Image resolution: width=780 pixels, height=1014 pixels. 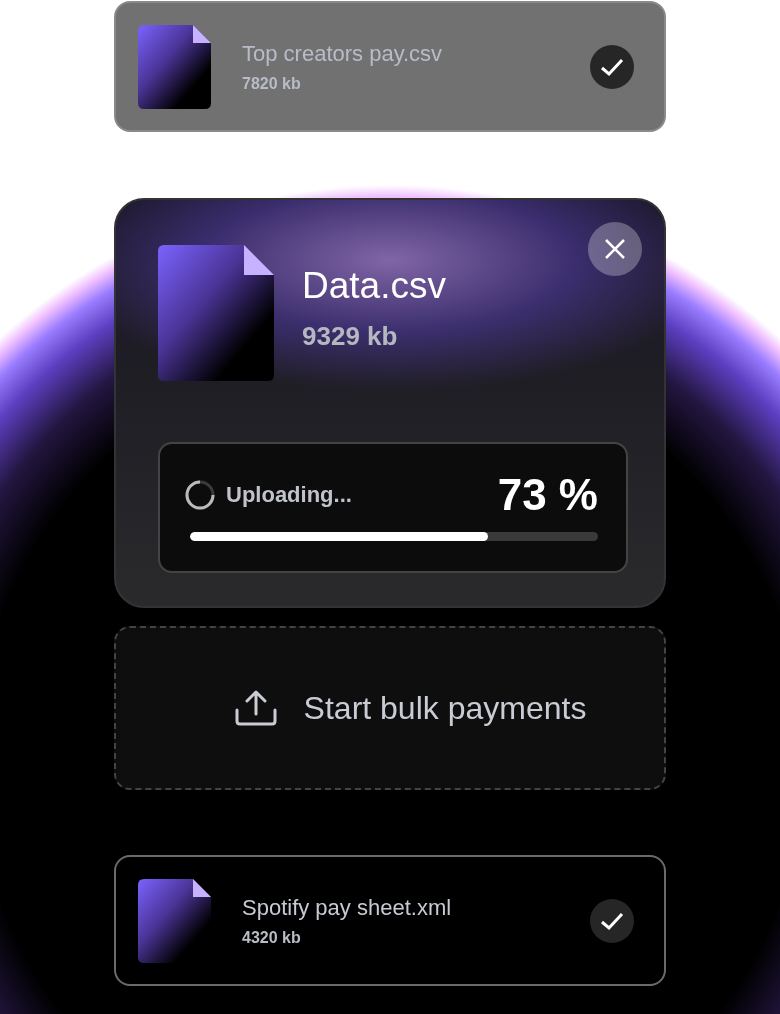 What do you see at coordinates (200, 495) in the screenshot?
I see `spinner-icon` at bounding box center [200, 495].